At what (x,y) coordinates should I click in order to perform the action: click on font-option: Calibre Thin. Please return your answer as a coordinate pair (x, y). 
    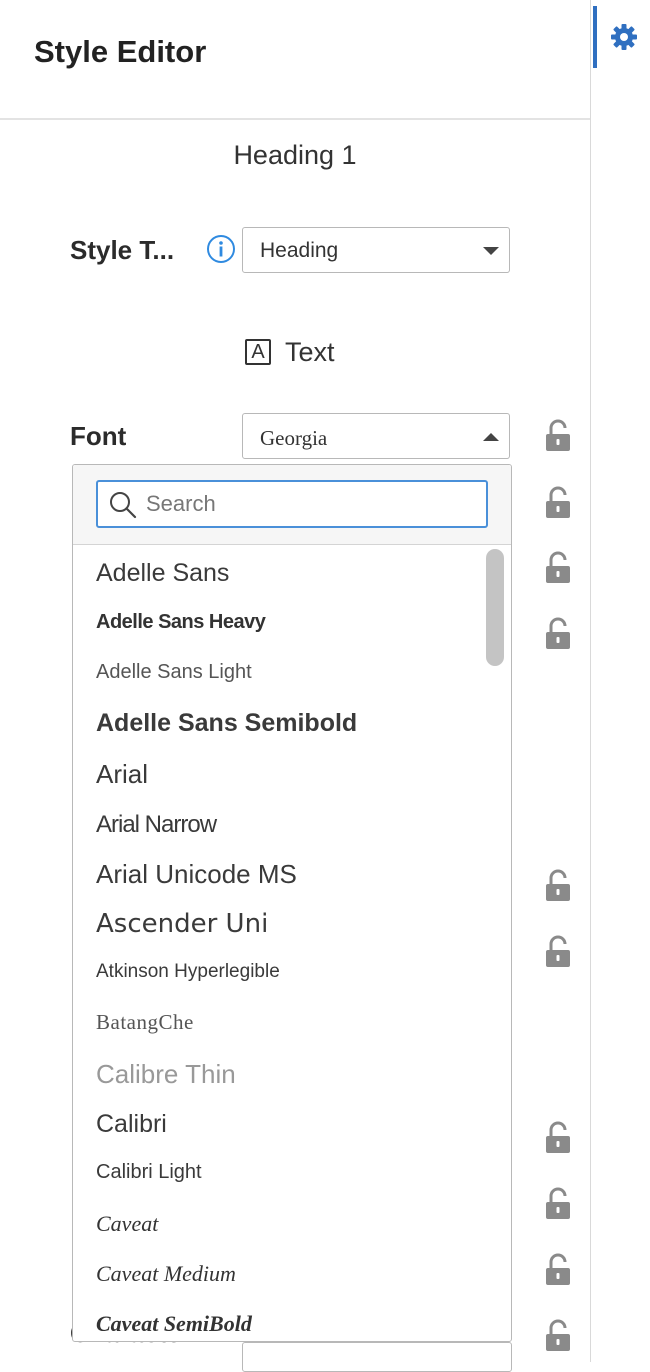
    Looking at the image, I should click on (166, 1074).